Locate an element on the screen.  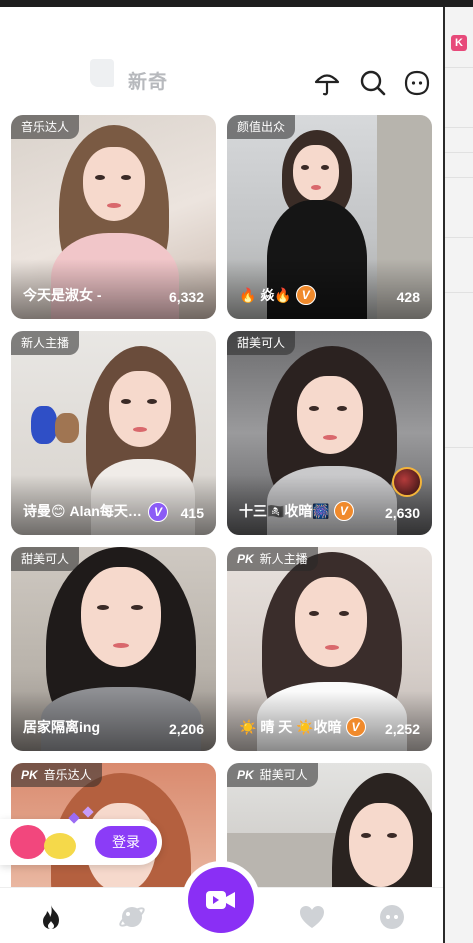
viewer-count: 6,332 is located at coordinates (186, 297).